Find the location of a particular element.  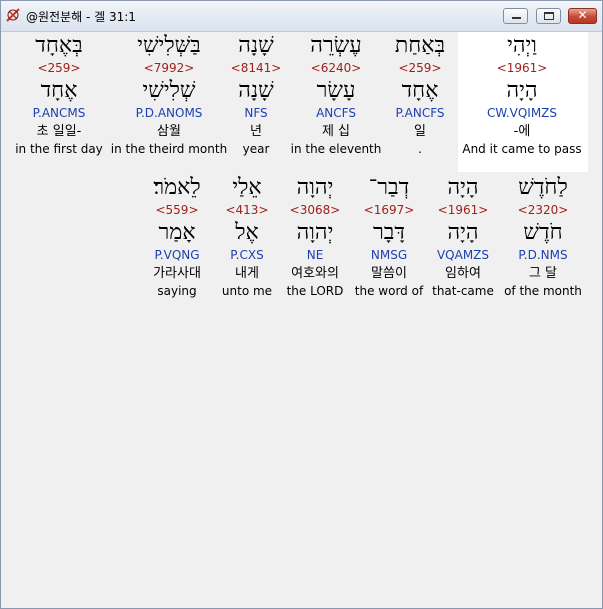

close-button: ✕ is located at coordinates (582, 16).